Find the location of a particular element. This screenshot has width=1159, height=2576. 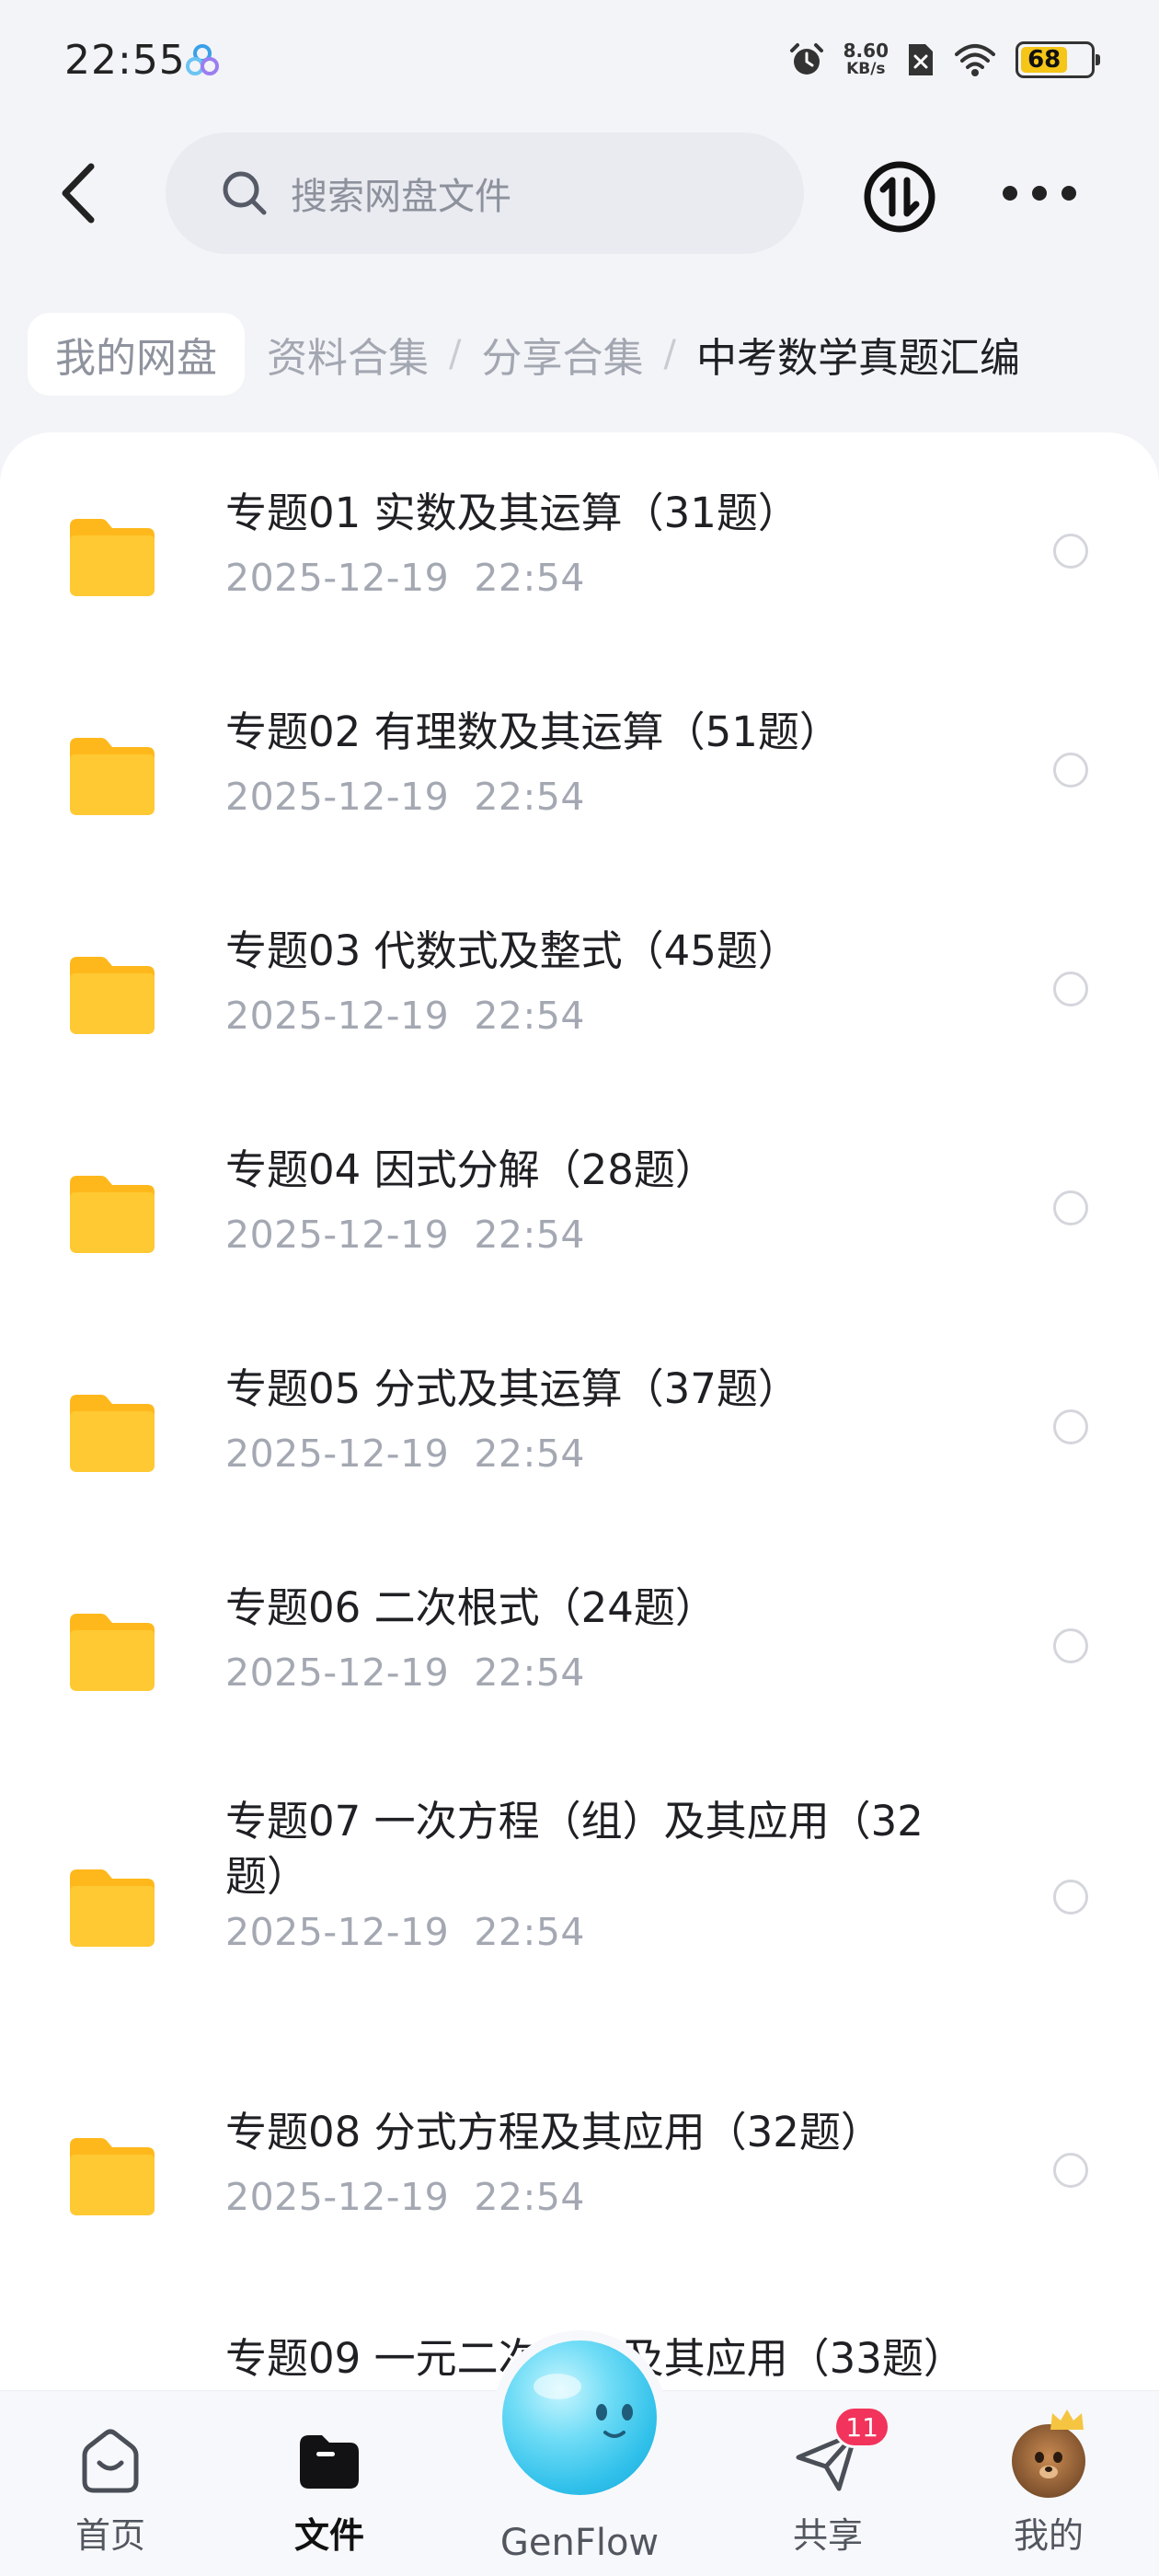

nav-mine-label: 我的 is located at coordinates (1048, 2535).